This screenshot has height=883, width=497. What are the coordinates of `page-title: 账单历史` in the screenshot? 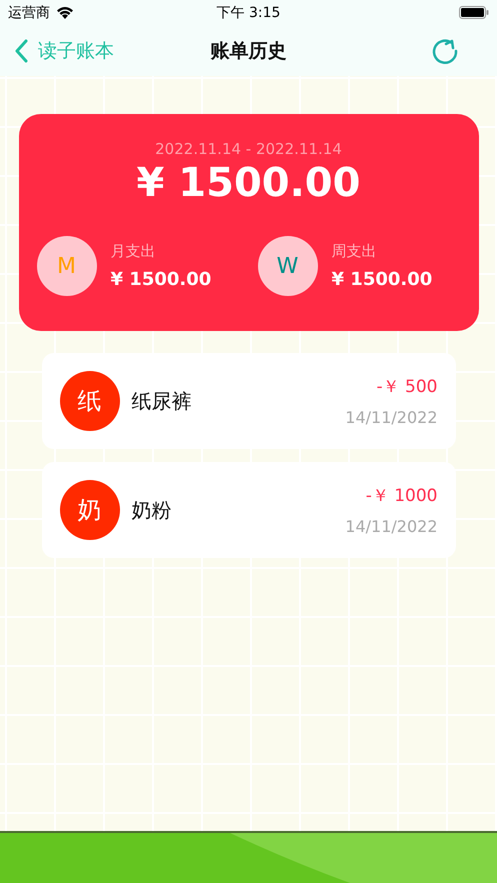 It's located at (248, 51).